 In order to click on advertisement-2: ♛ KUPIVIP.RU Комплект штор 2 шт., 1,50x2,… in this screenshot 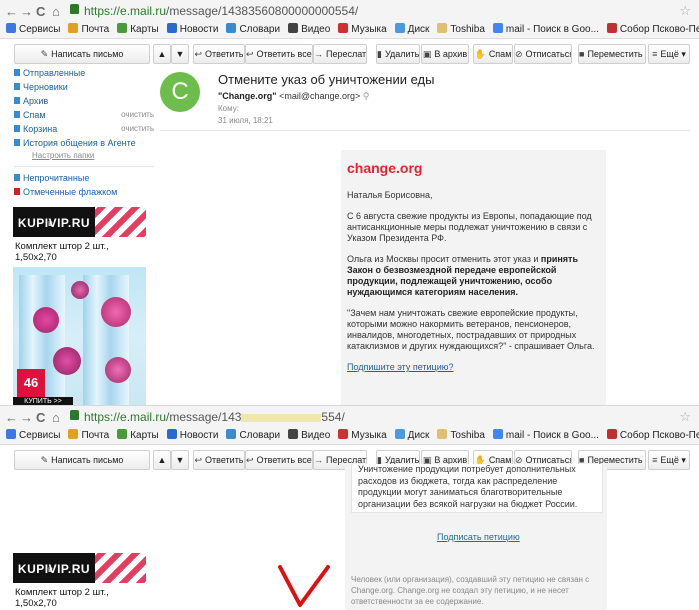, I will do `click(79, 581)`.